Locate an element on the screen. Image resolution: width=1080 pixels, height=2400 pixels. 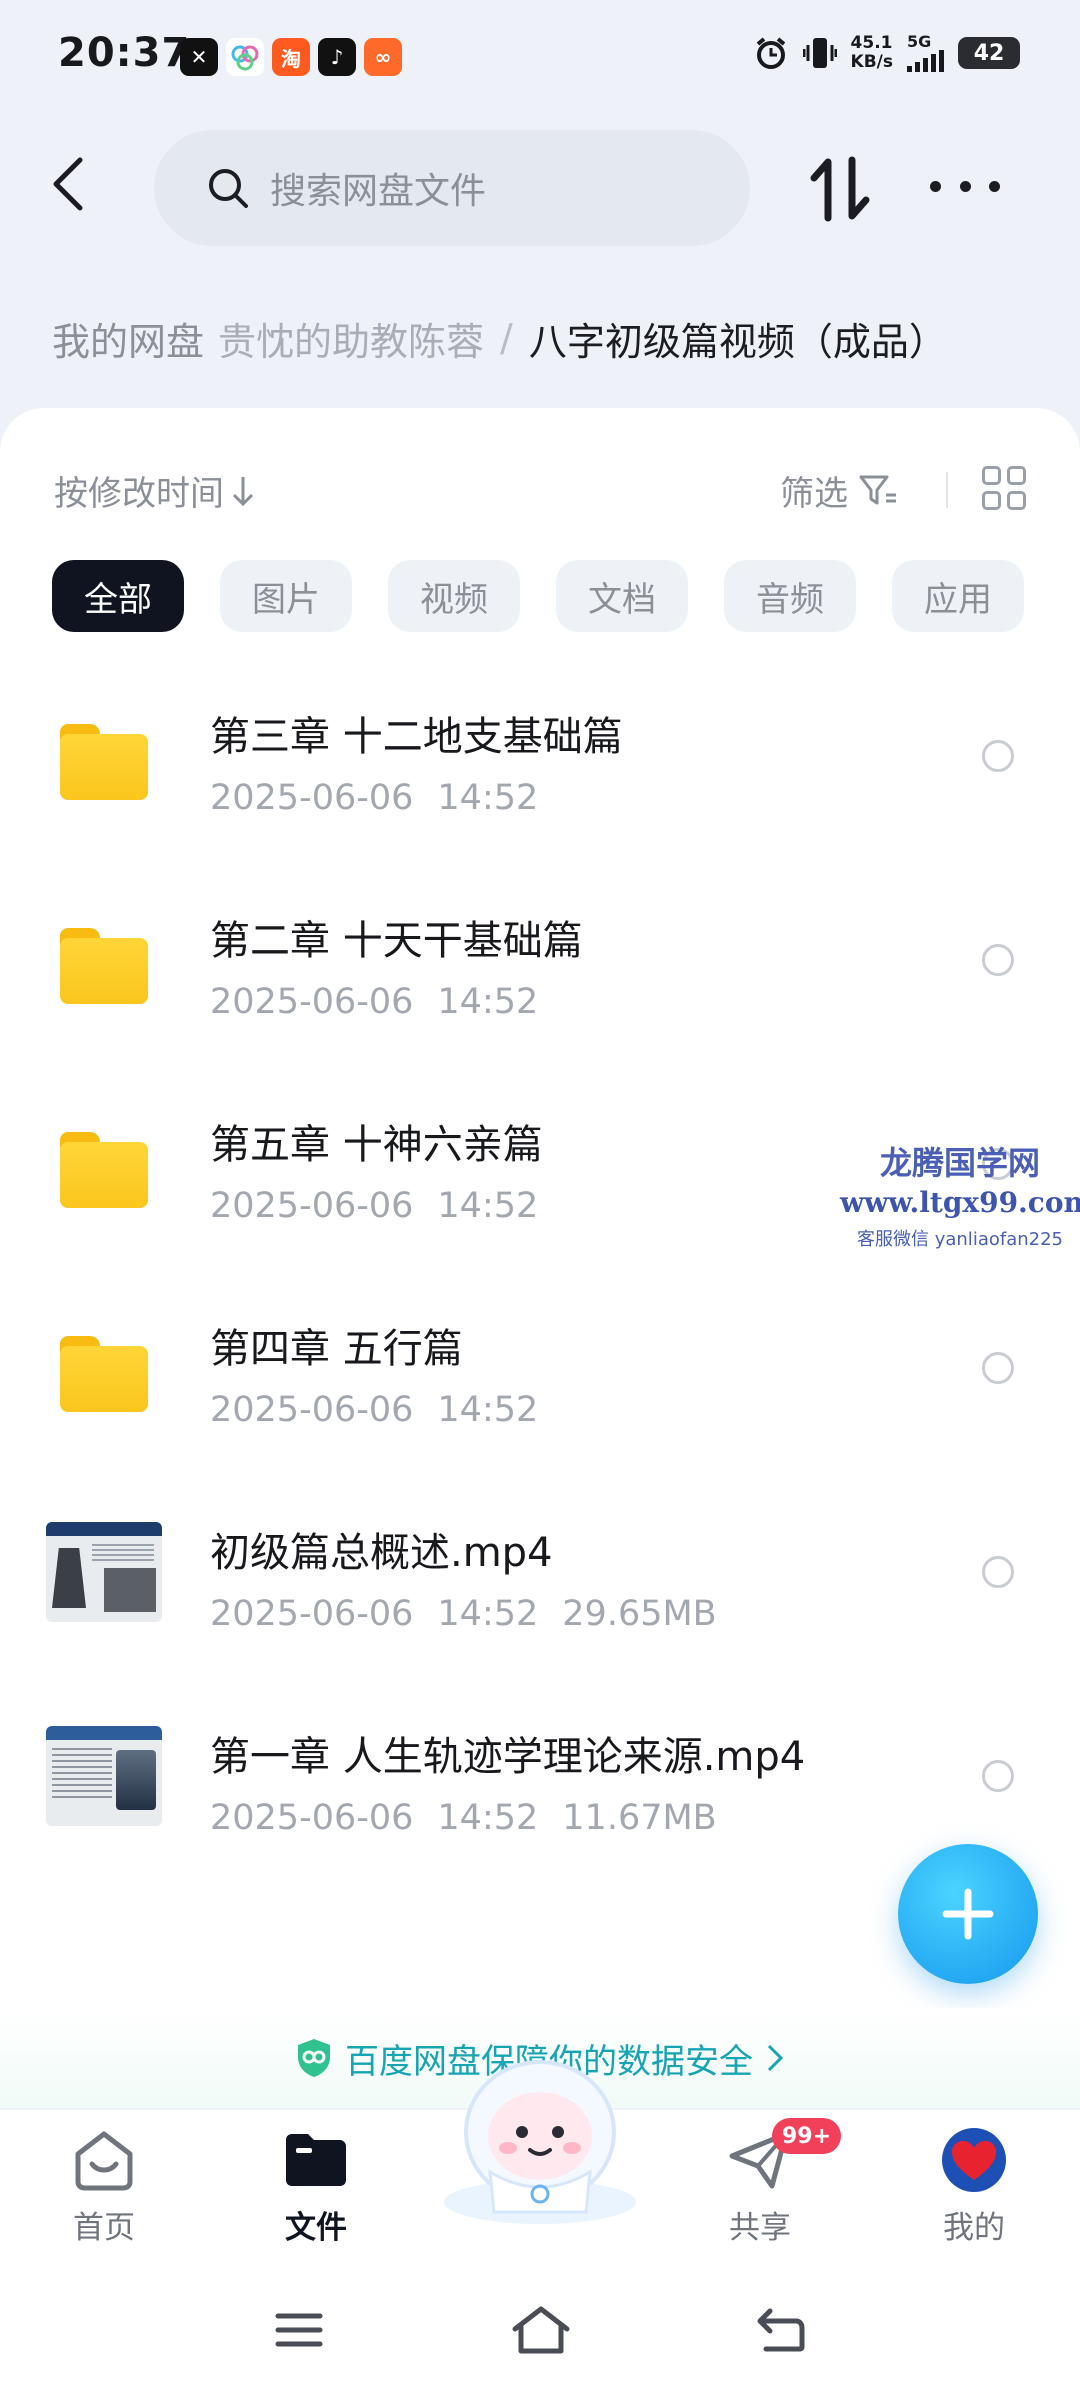
add-button is located at coordinates (968, 1914).